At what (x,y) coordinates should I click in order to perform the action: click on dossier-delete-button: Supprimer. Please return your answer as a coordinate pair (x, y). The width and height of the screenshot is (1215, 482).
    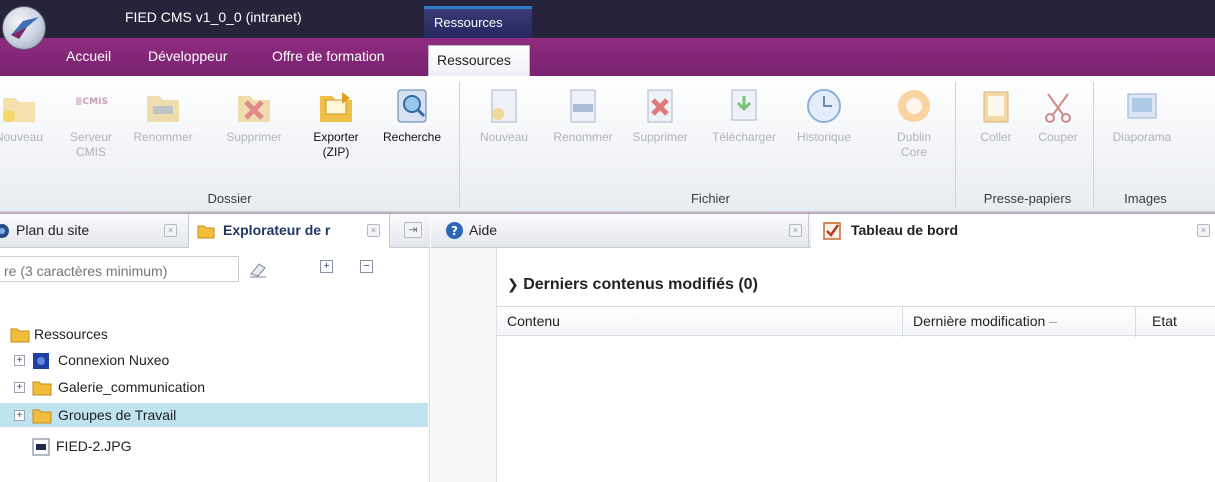
    Looking at the image, I should click on (254, 115).